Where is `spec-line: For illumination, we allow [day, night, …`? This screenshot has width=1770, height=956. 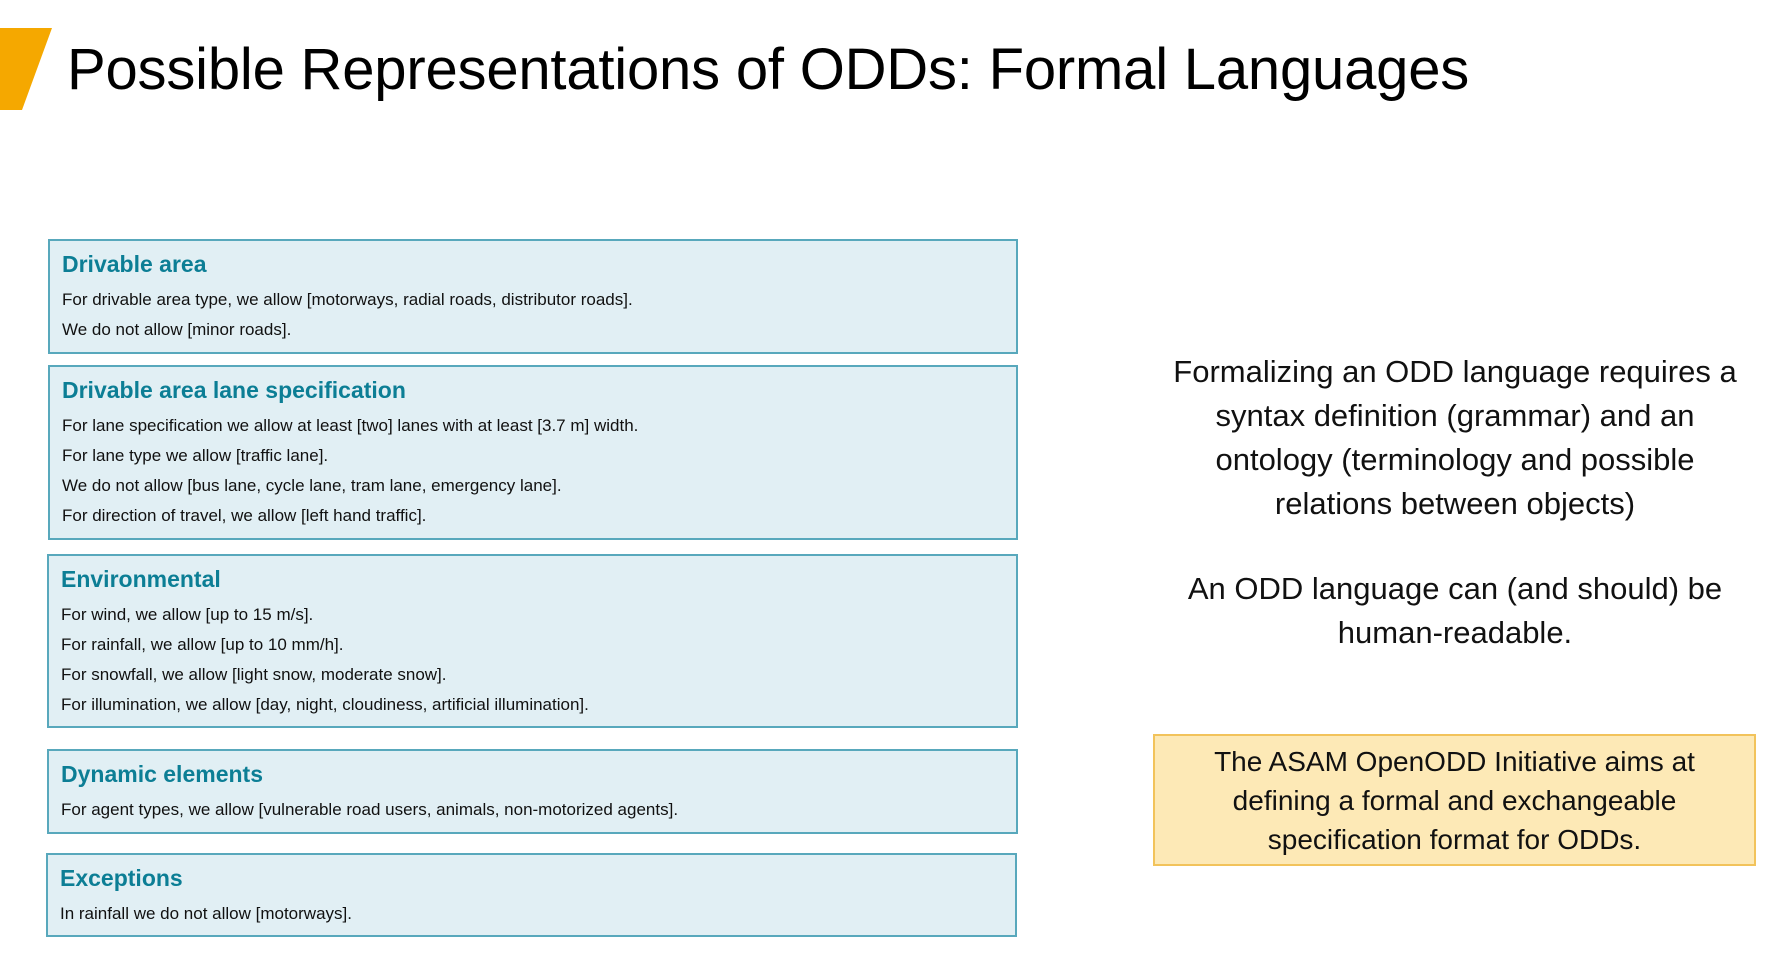 spec-line: For illumination, we allow [day, night, … is located at coordinates (325, 704).